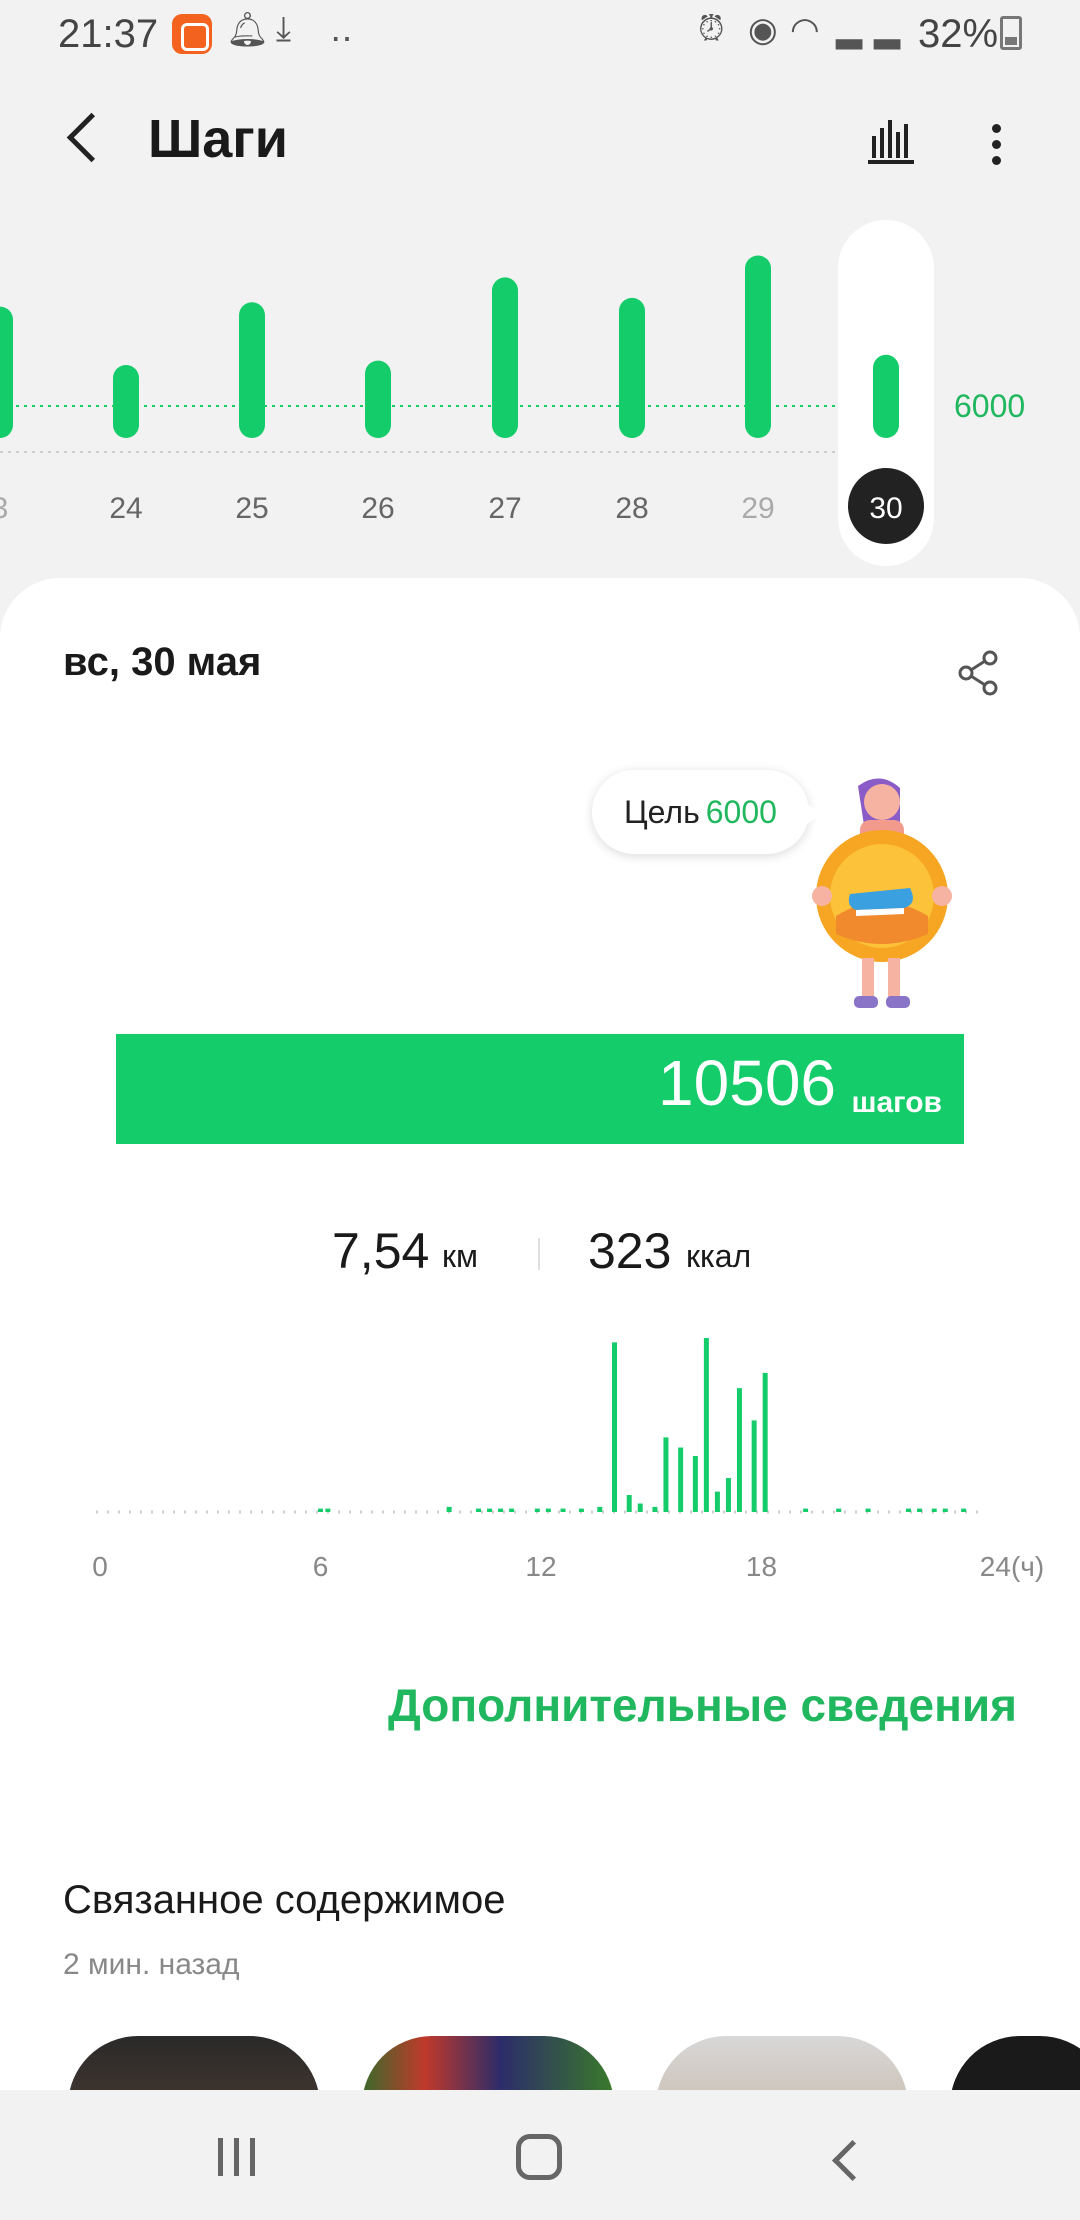 This screenshot has width=1080, height=2220. What do you see at coordinates (885, 508) in the screenshot?
I see `week-day-label: 30` at bounding box center [885, 508].